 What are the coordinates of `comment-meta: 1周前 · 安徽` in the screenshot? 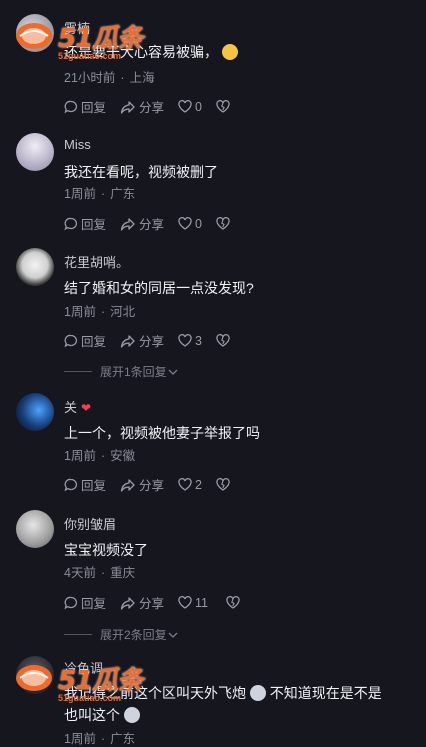 It's located at (100, 456).